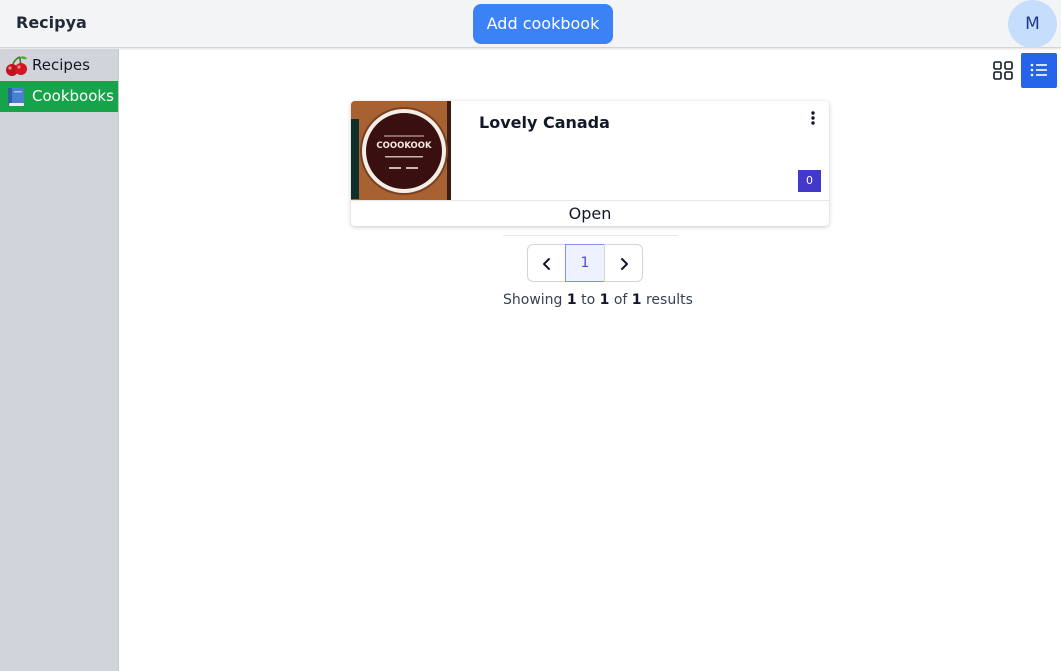 This screenshot has height=671, width=1061. I want to click on grid-view-toggle, so click(1003, 70).